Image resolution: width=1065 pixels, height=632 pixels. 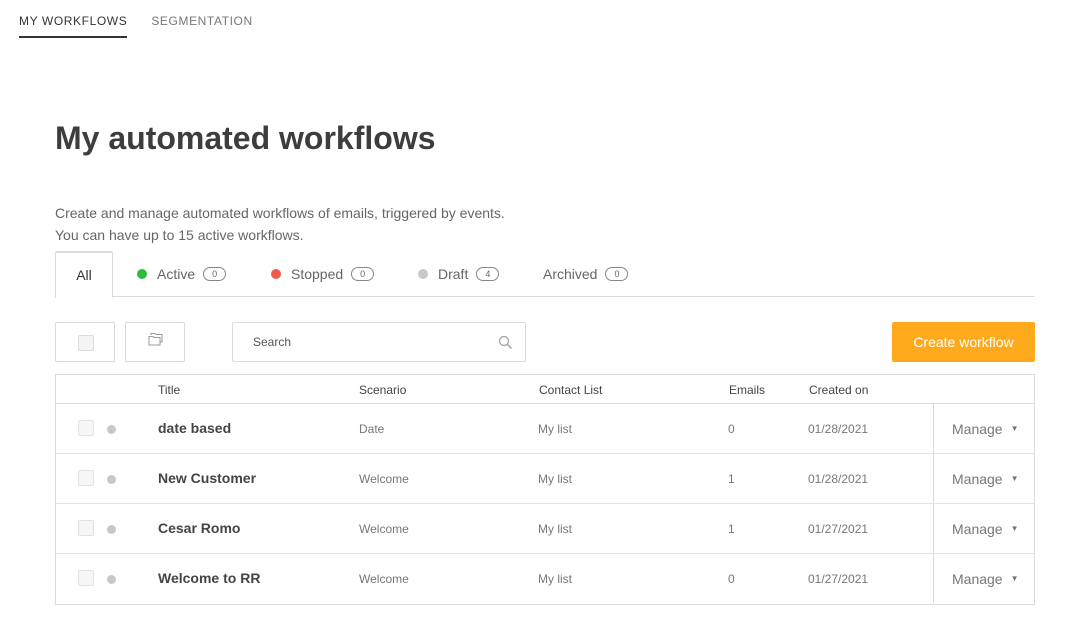 What do you see at coordinates (488, 274) in the screenshot?
I see `count-badge: 4` at bounding box center [488, 274].